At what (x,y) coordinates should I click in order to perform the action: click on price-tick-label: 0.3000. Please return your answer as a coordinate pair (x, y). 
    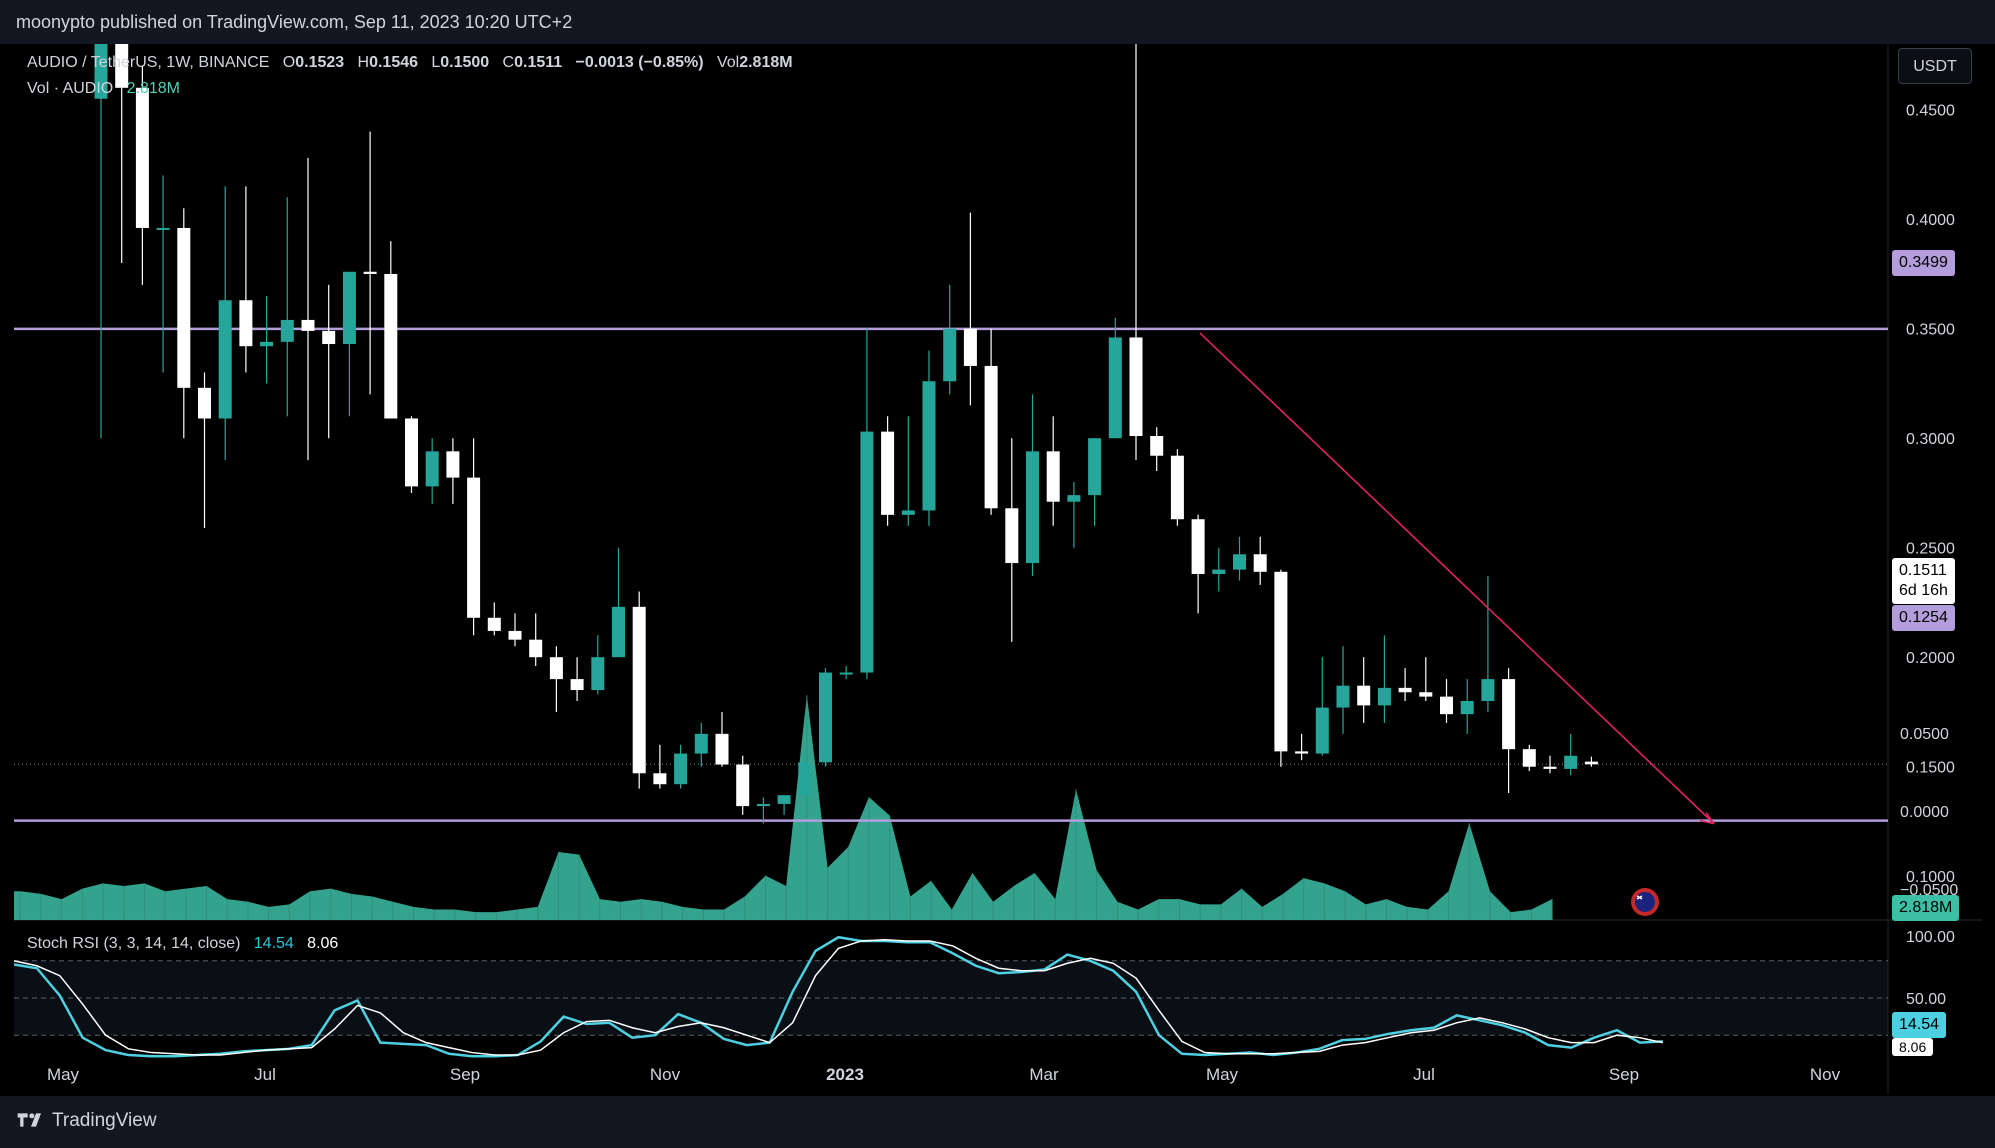
    Looking at the image, I should click on (1930, 439).